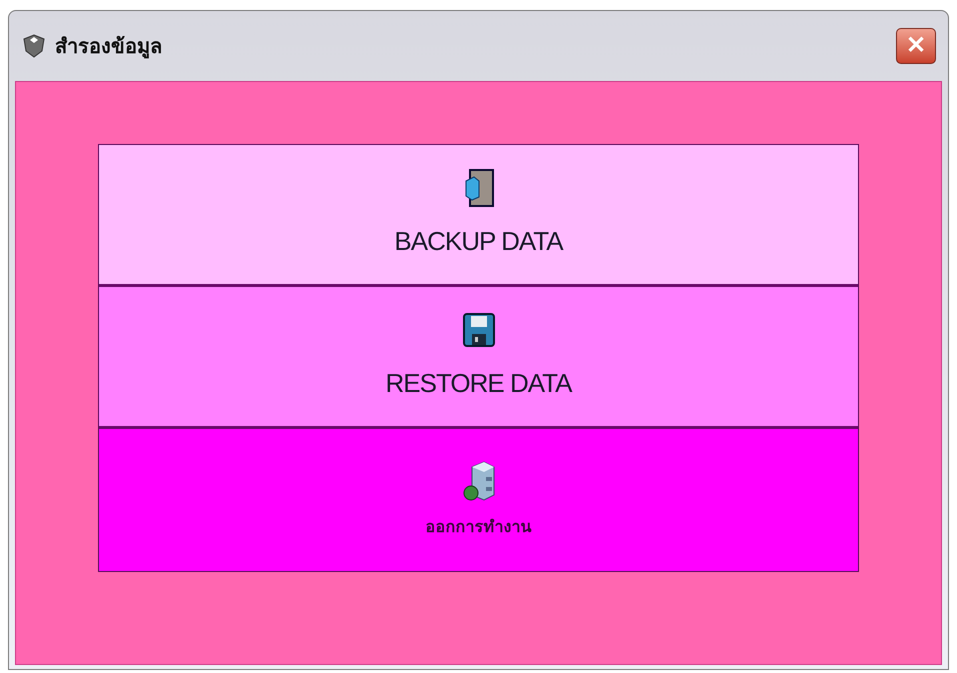  I want to click on server-globe-icon, so click(479, 481).